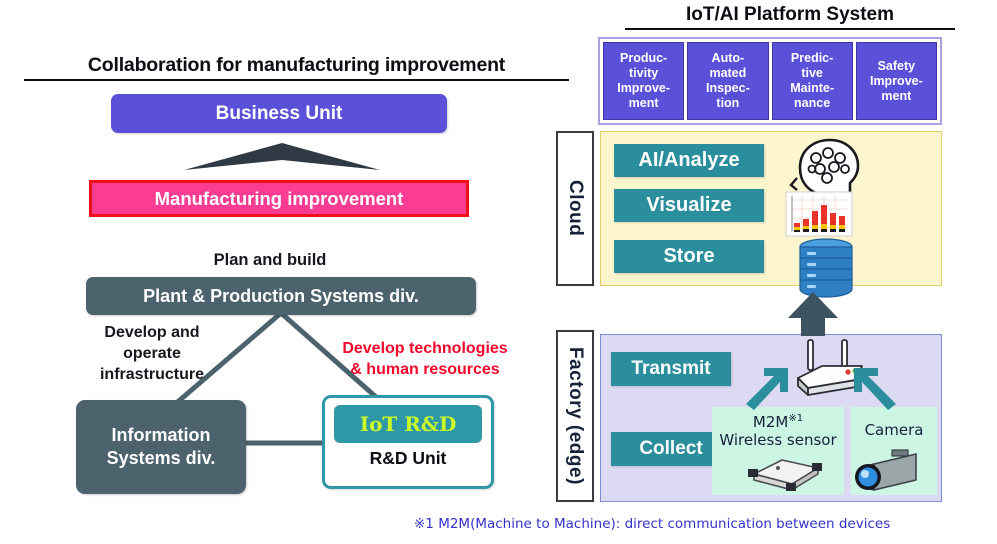 This screenshot has width=997, height=544. Describe the element at coordinates (813, 314) in the screenshot. I see `factory-to-cloud-arrow-icon` at that location.